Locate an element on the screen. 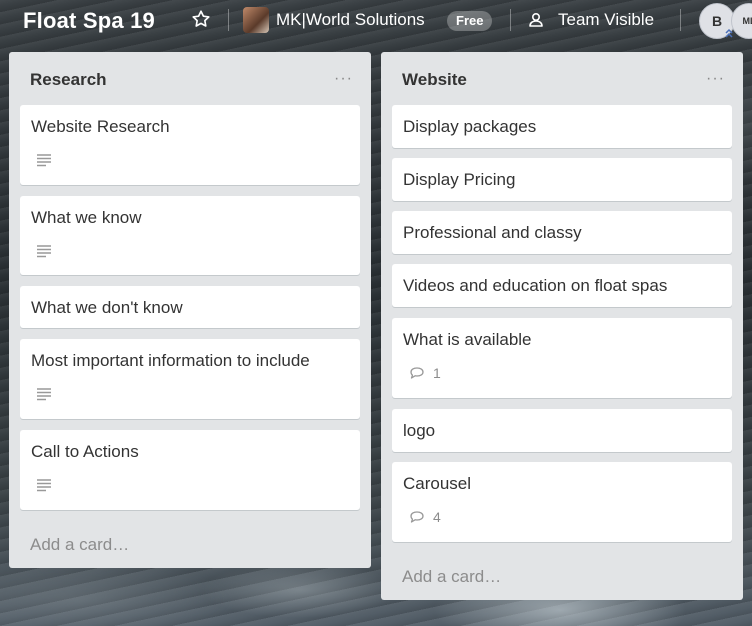  star-icon is located at coordinates (201, 19).